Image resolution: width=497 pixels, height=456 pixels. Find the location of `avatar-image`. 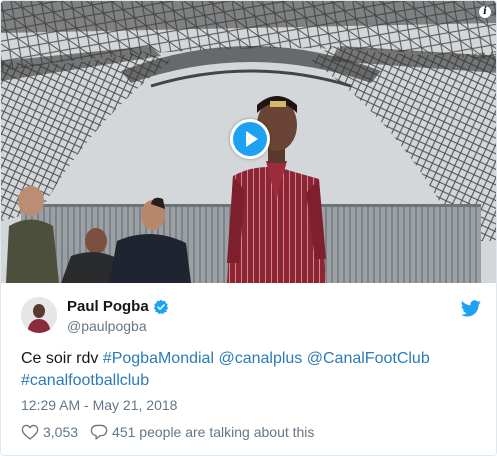

avatar-image is located at coordinates (39, 315).